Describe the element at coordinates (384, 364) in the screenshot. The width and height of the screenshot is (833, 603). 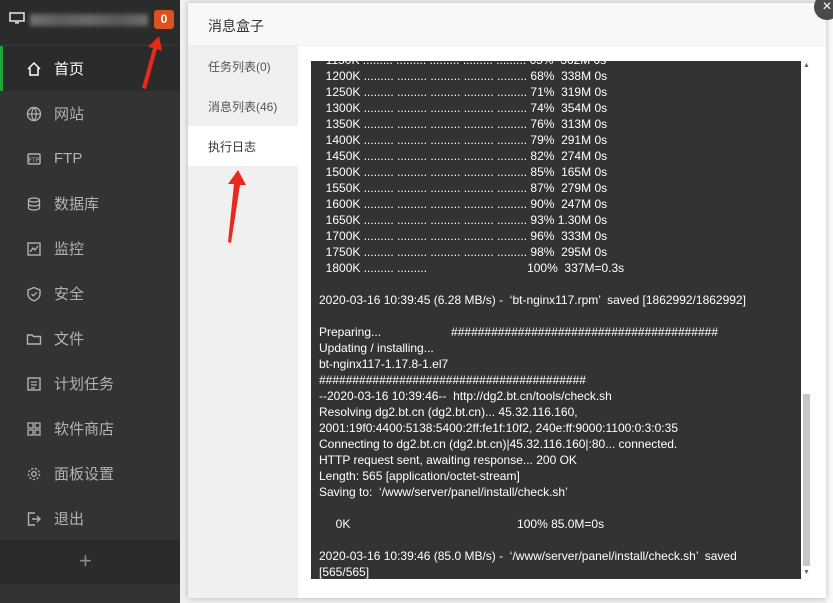
I see `log-line: bt-nginx117-1.17.8-1.el7` at that location.